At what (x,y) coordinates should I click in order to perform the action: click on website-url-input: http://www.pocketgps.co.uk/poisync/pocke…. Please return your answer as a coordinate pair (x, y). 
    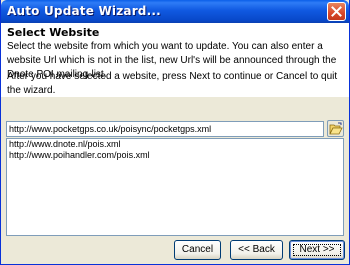
    Looking at the image, I should click on (165, 129).